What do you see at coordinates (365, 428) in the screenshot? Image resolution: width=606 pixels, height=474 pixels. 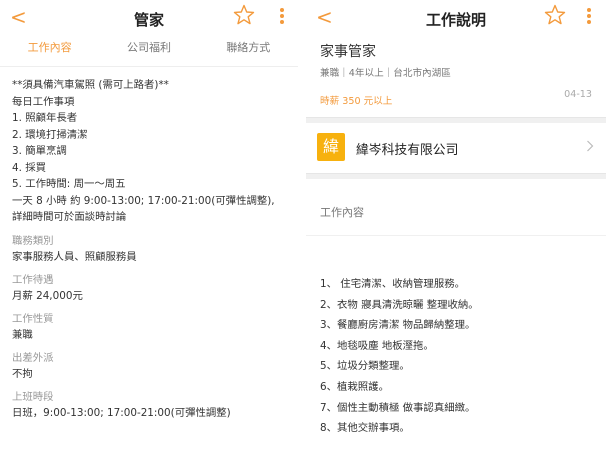 I see `list-item: 8、其他交辦事項。` at bounding box center [365, 428].